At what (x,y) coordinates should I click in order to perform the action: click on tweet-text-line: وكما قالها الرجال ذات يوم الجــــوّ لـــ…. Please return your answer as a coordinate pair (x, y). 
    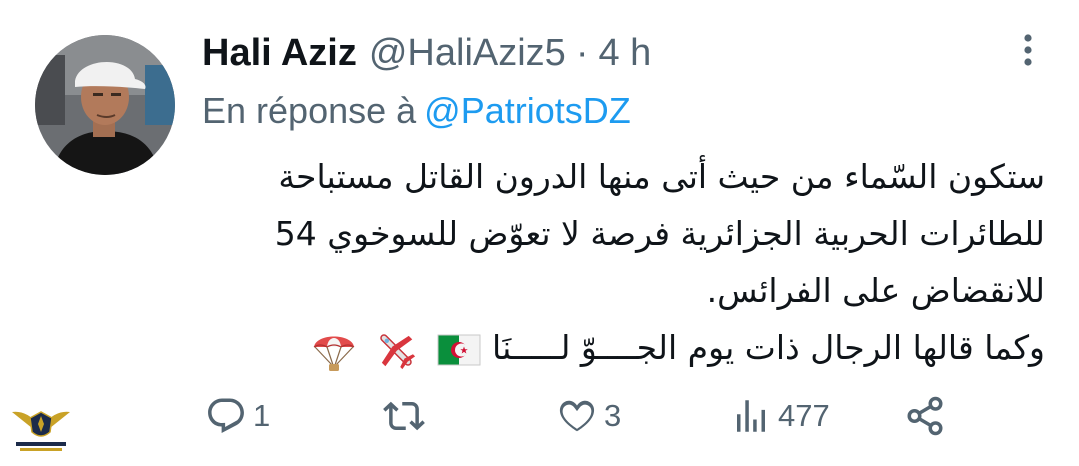
    Looking at the image, I should click on (768, 347).